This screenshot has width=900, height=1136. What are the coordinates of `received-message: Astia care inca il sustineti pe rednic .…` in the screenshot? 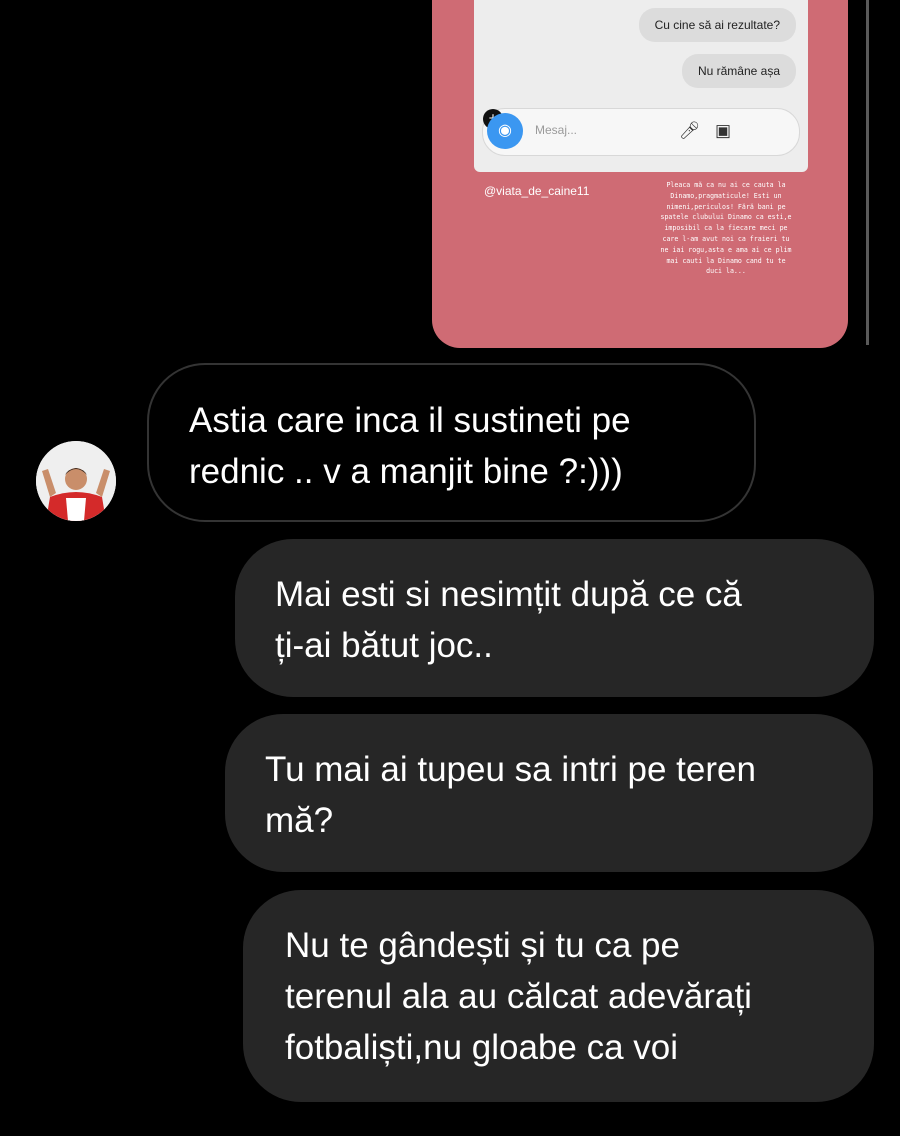 It's located at (451, 442).